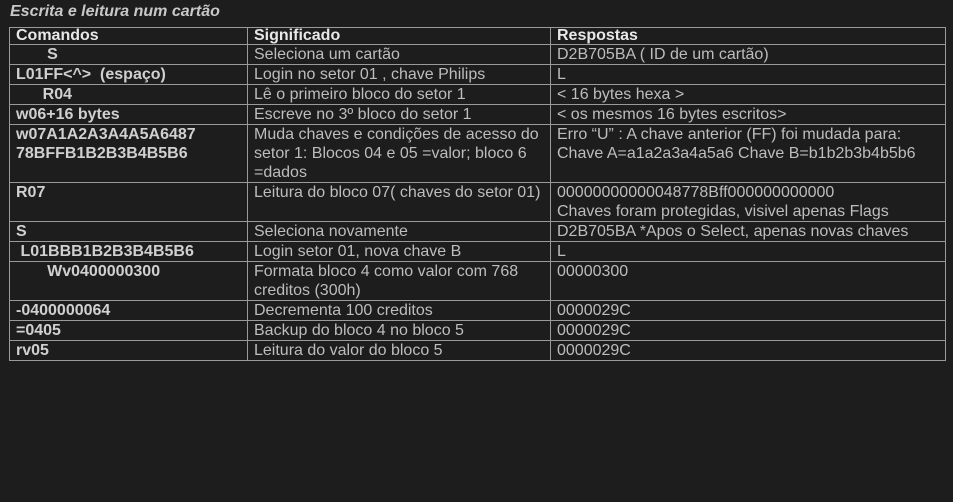  I want to click on command-cell: R07, so click(128, 202).